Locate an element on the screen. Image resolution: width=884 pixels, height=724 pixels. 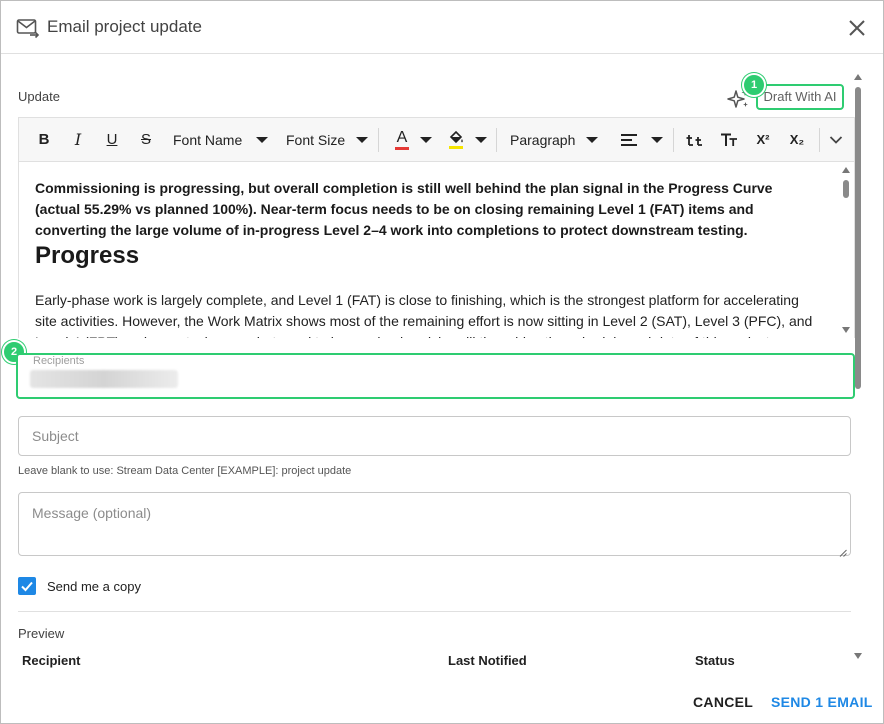
align-left-icon is located at coordinates (629, 139).